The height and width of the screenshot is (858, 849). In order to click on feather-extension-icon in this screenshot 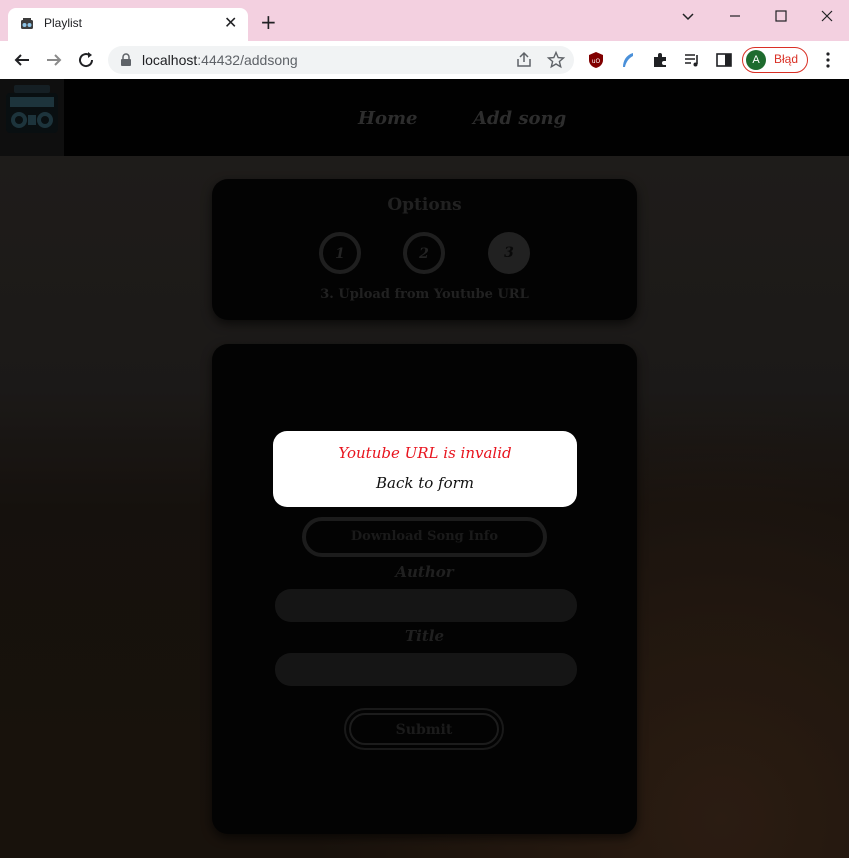, I will do `click(628, 60)`.